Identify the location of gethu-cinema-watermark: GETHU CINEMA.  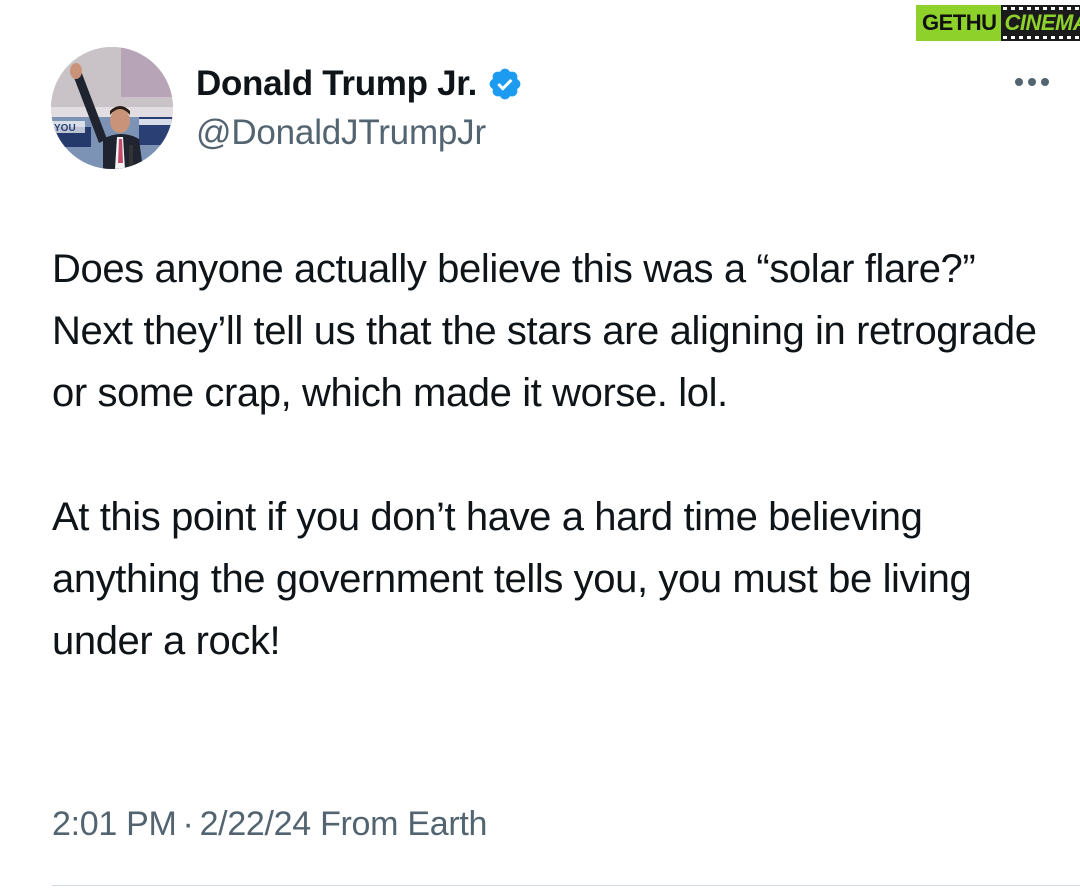
(998, 23).